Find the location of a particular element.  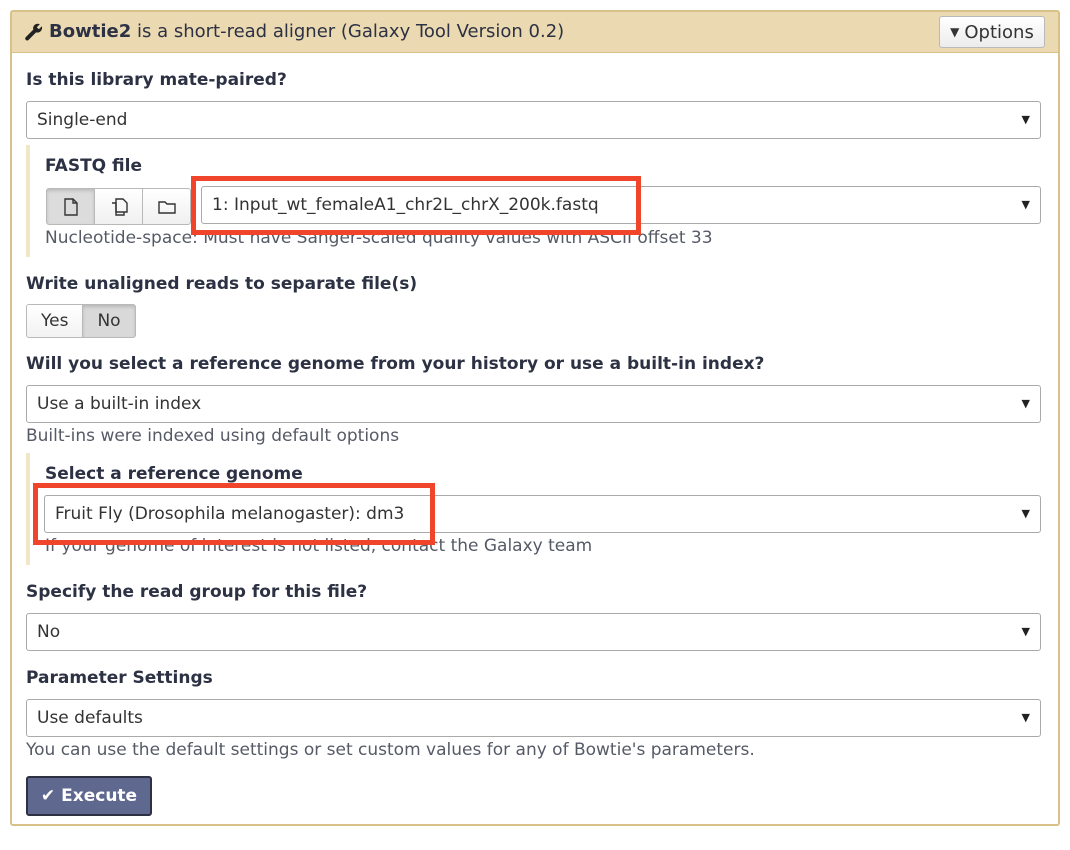

read-group-value: No is located at coordinates (49, 632).